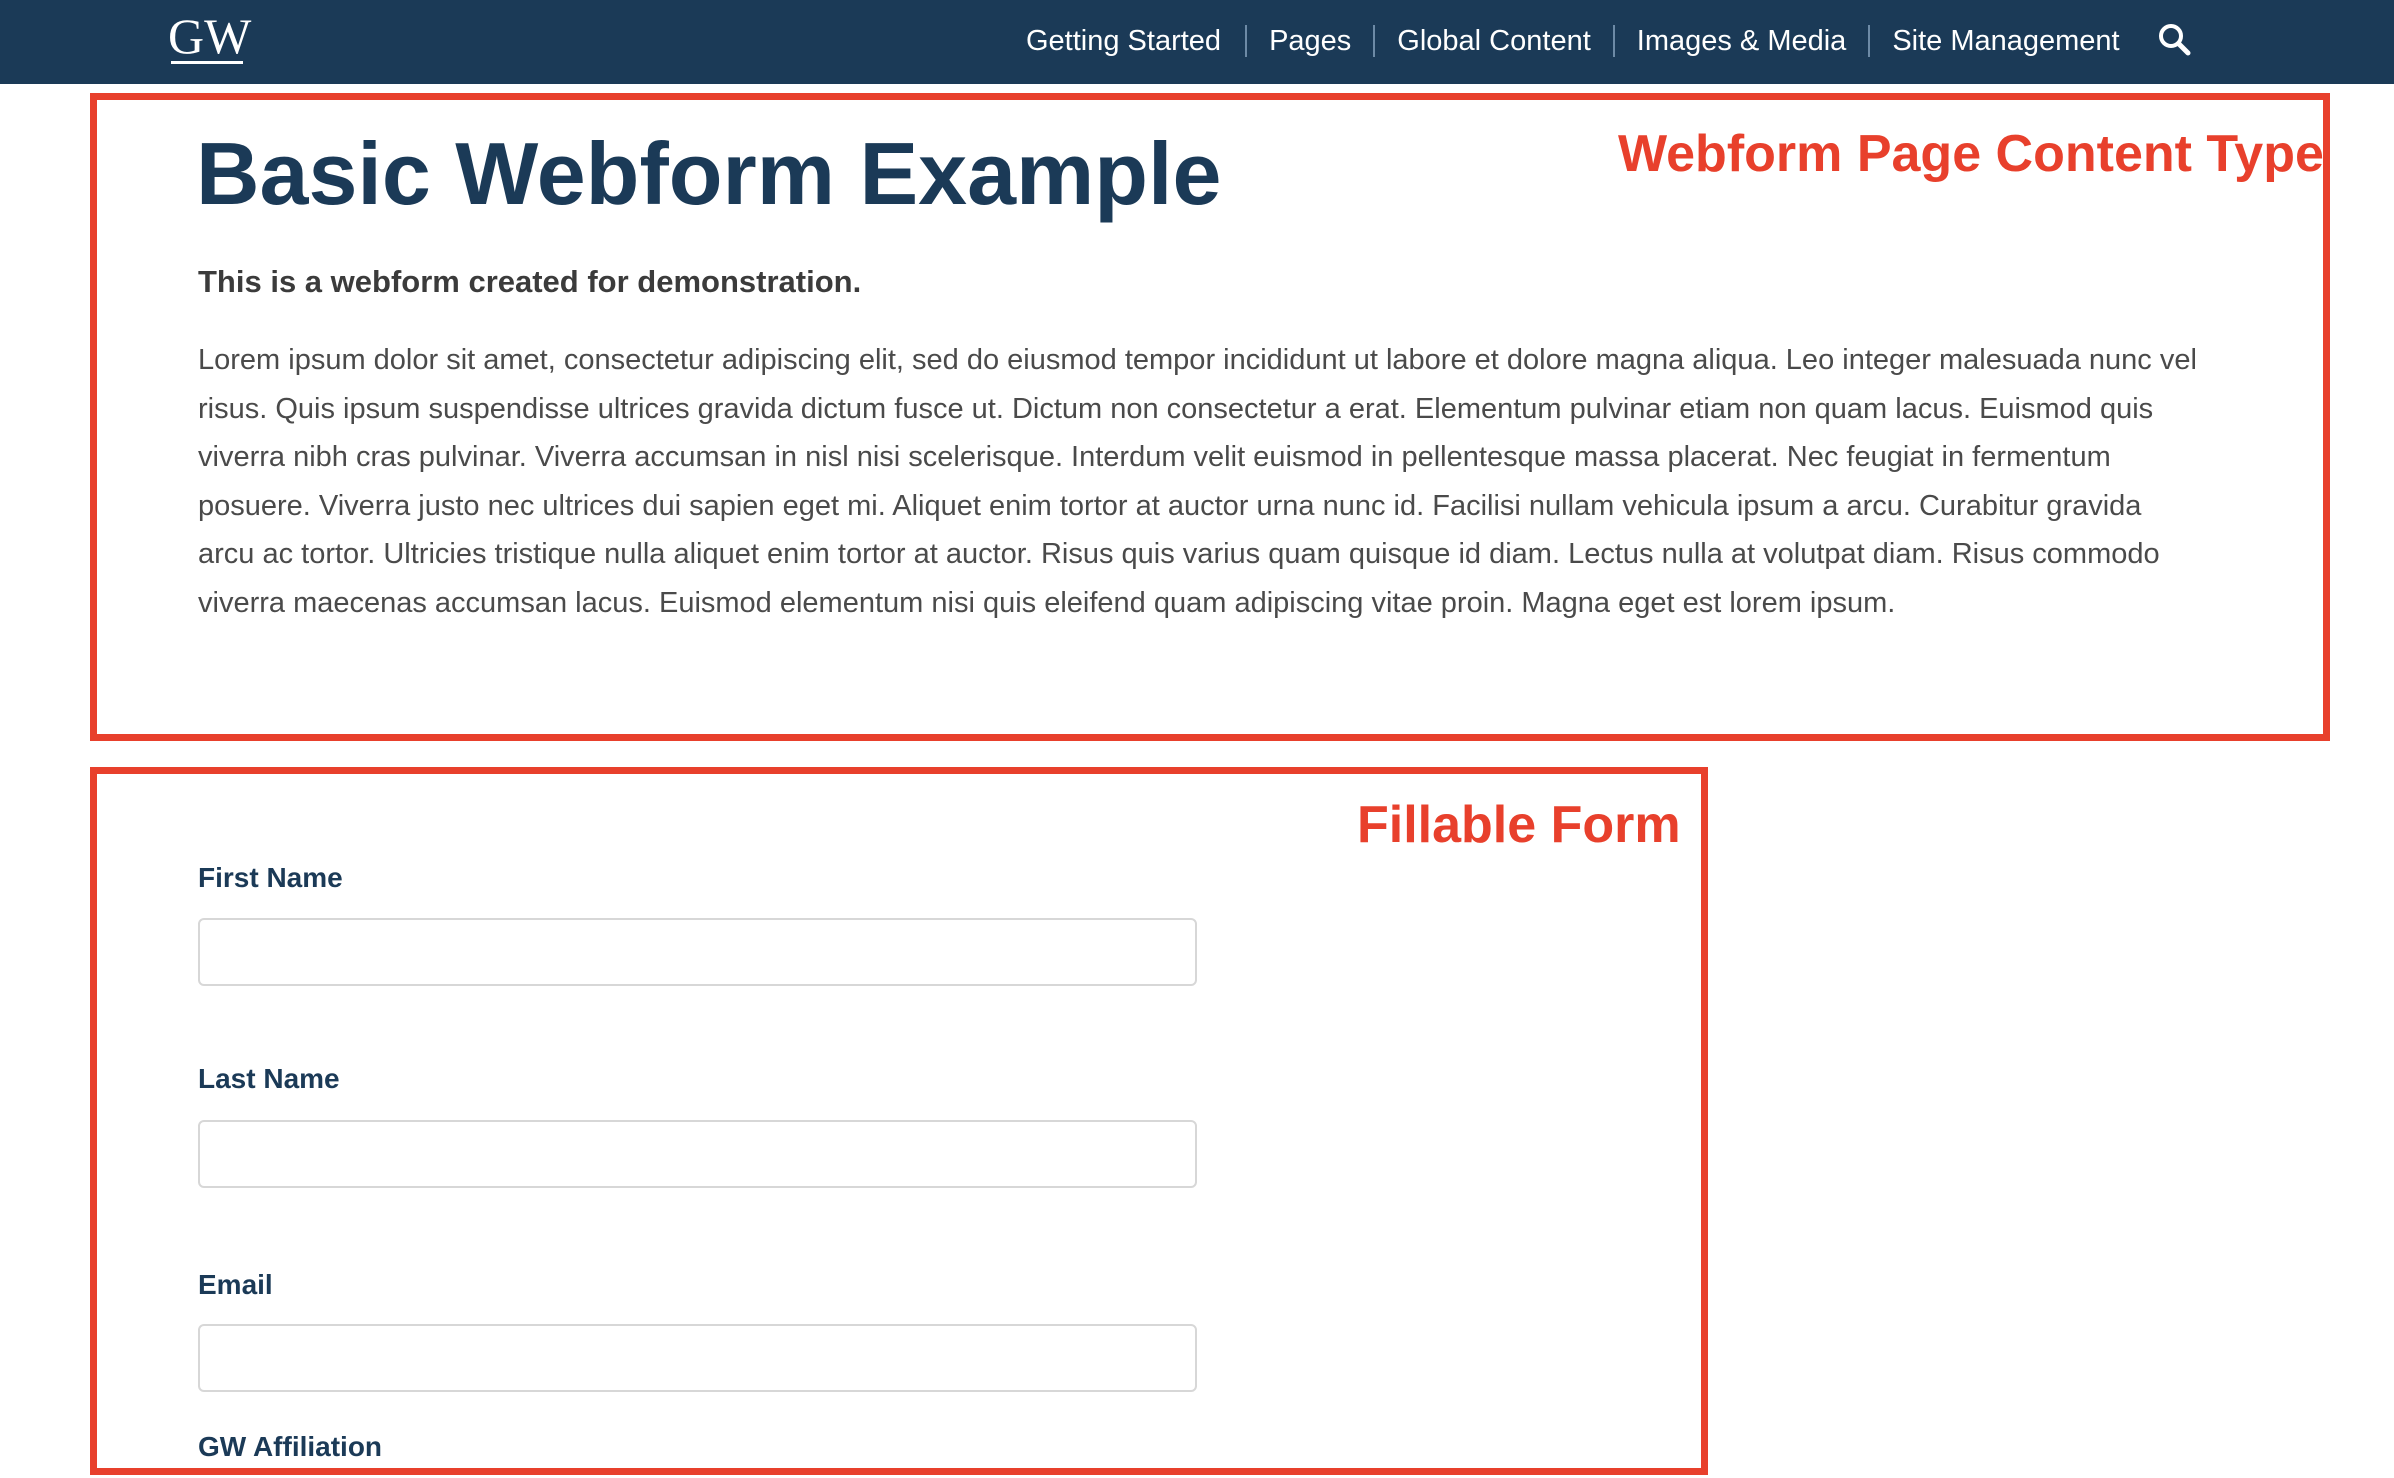 Image resolution: width=2394 pixels, height=1478 pixels. What do you see at coordinates (269, 1078) in the screenshot?
I see `last-name-label: Last Name` at bounding box center [269, 1078].